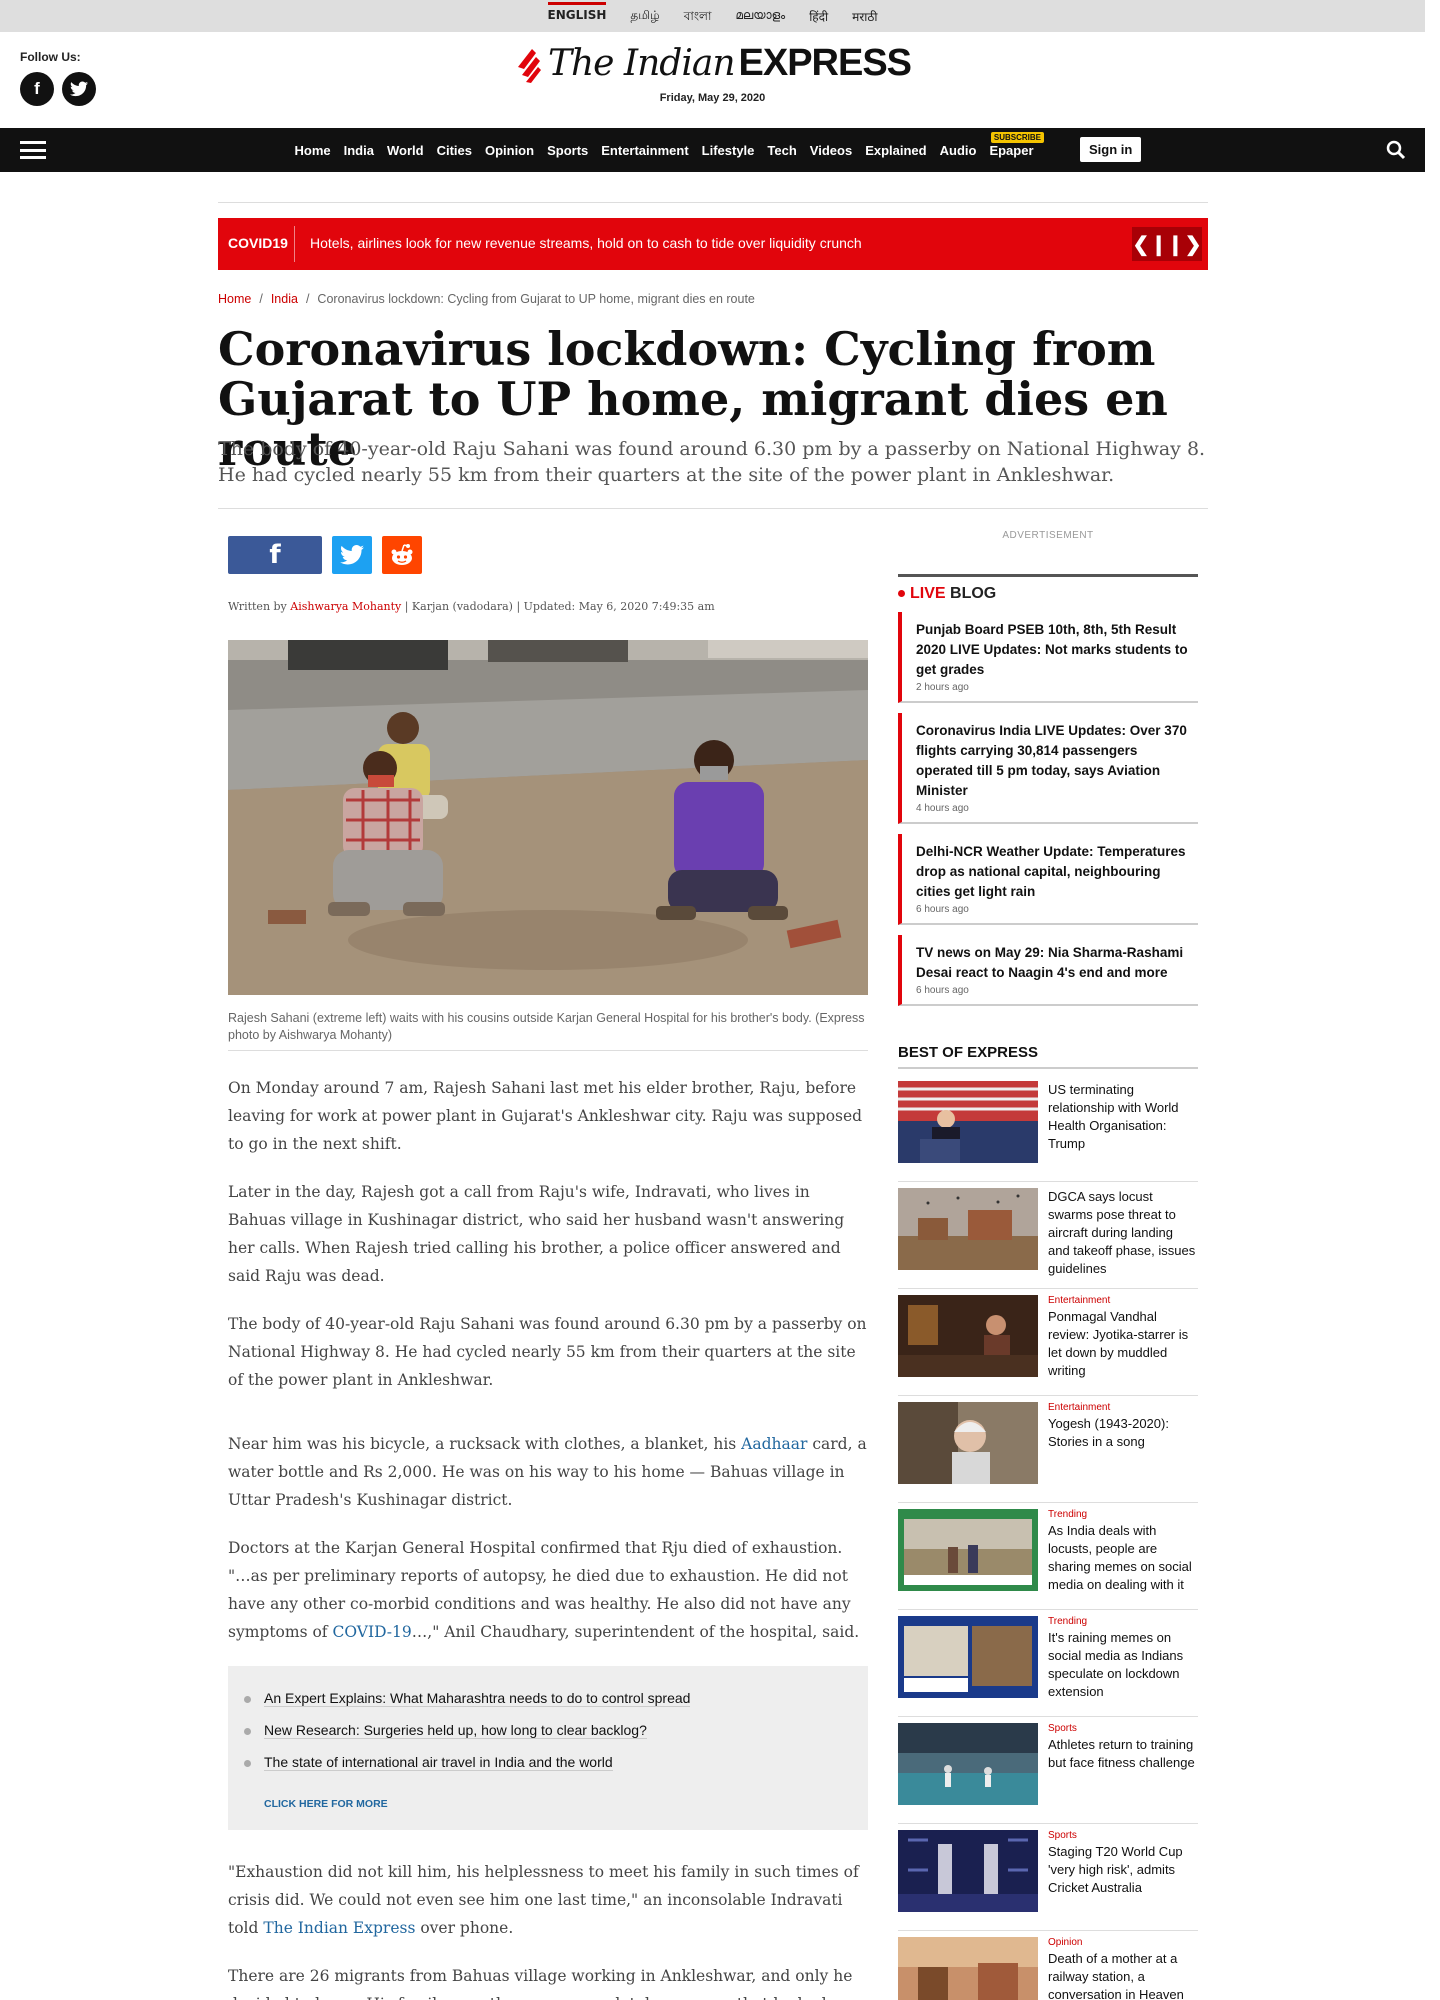  What do you see at coordinates (645, 150) in the screenshot?
I see `nav-entertainment: Entertainment` at bounding box center [645, 150].